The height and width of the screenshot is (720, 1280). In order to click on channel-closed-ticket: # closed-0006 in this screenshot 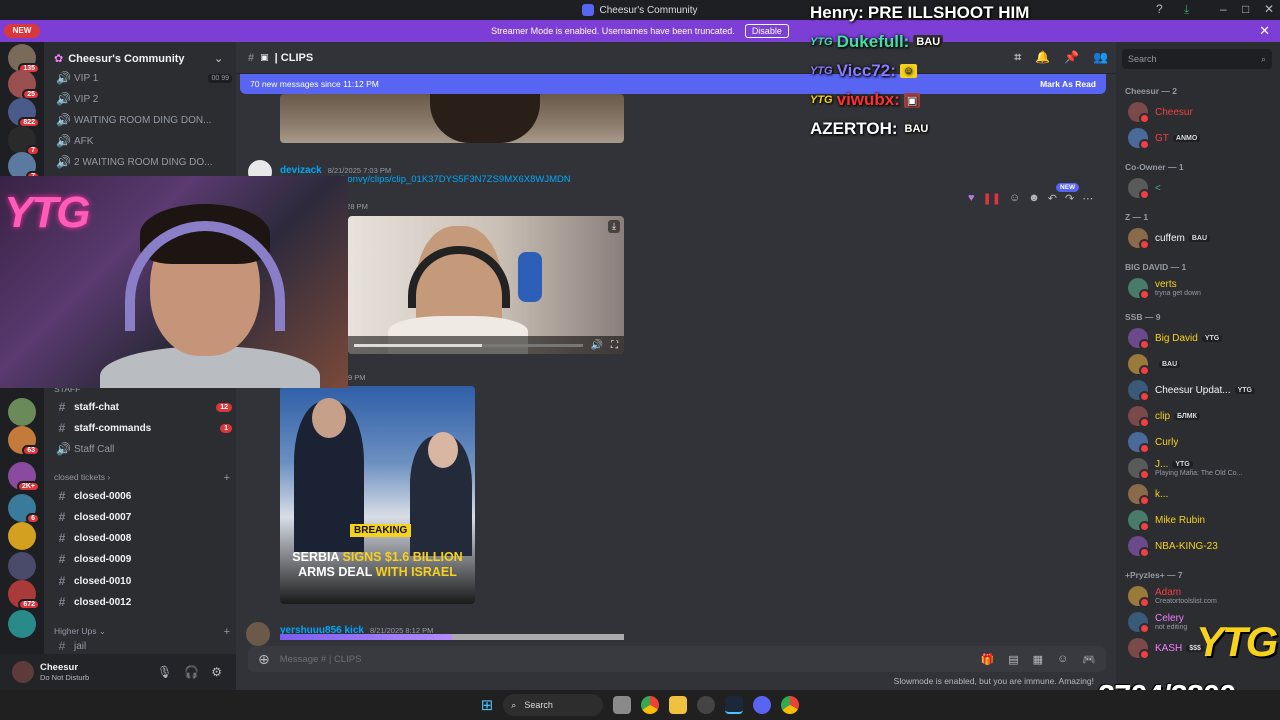, I will do `click(144, 496)`.